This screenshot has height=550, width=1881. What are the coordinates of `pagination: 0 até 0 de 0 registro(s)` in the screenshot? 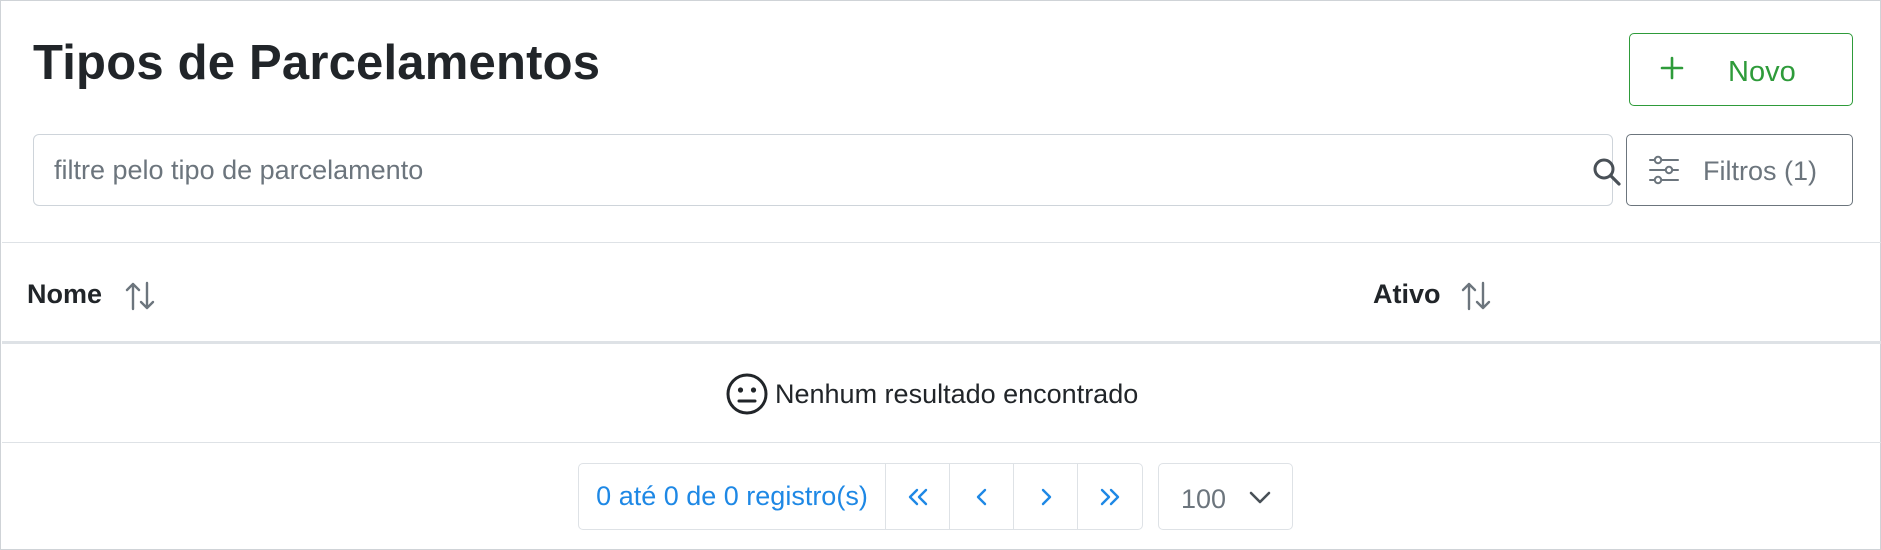 It's located at (860, 496).